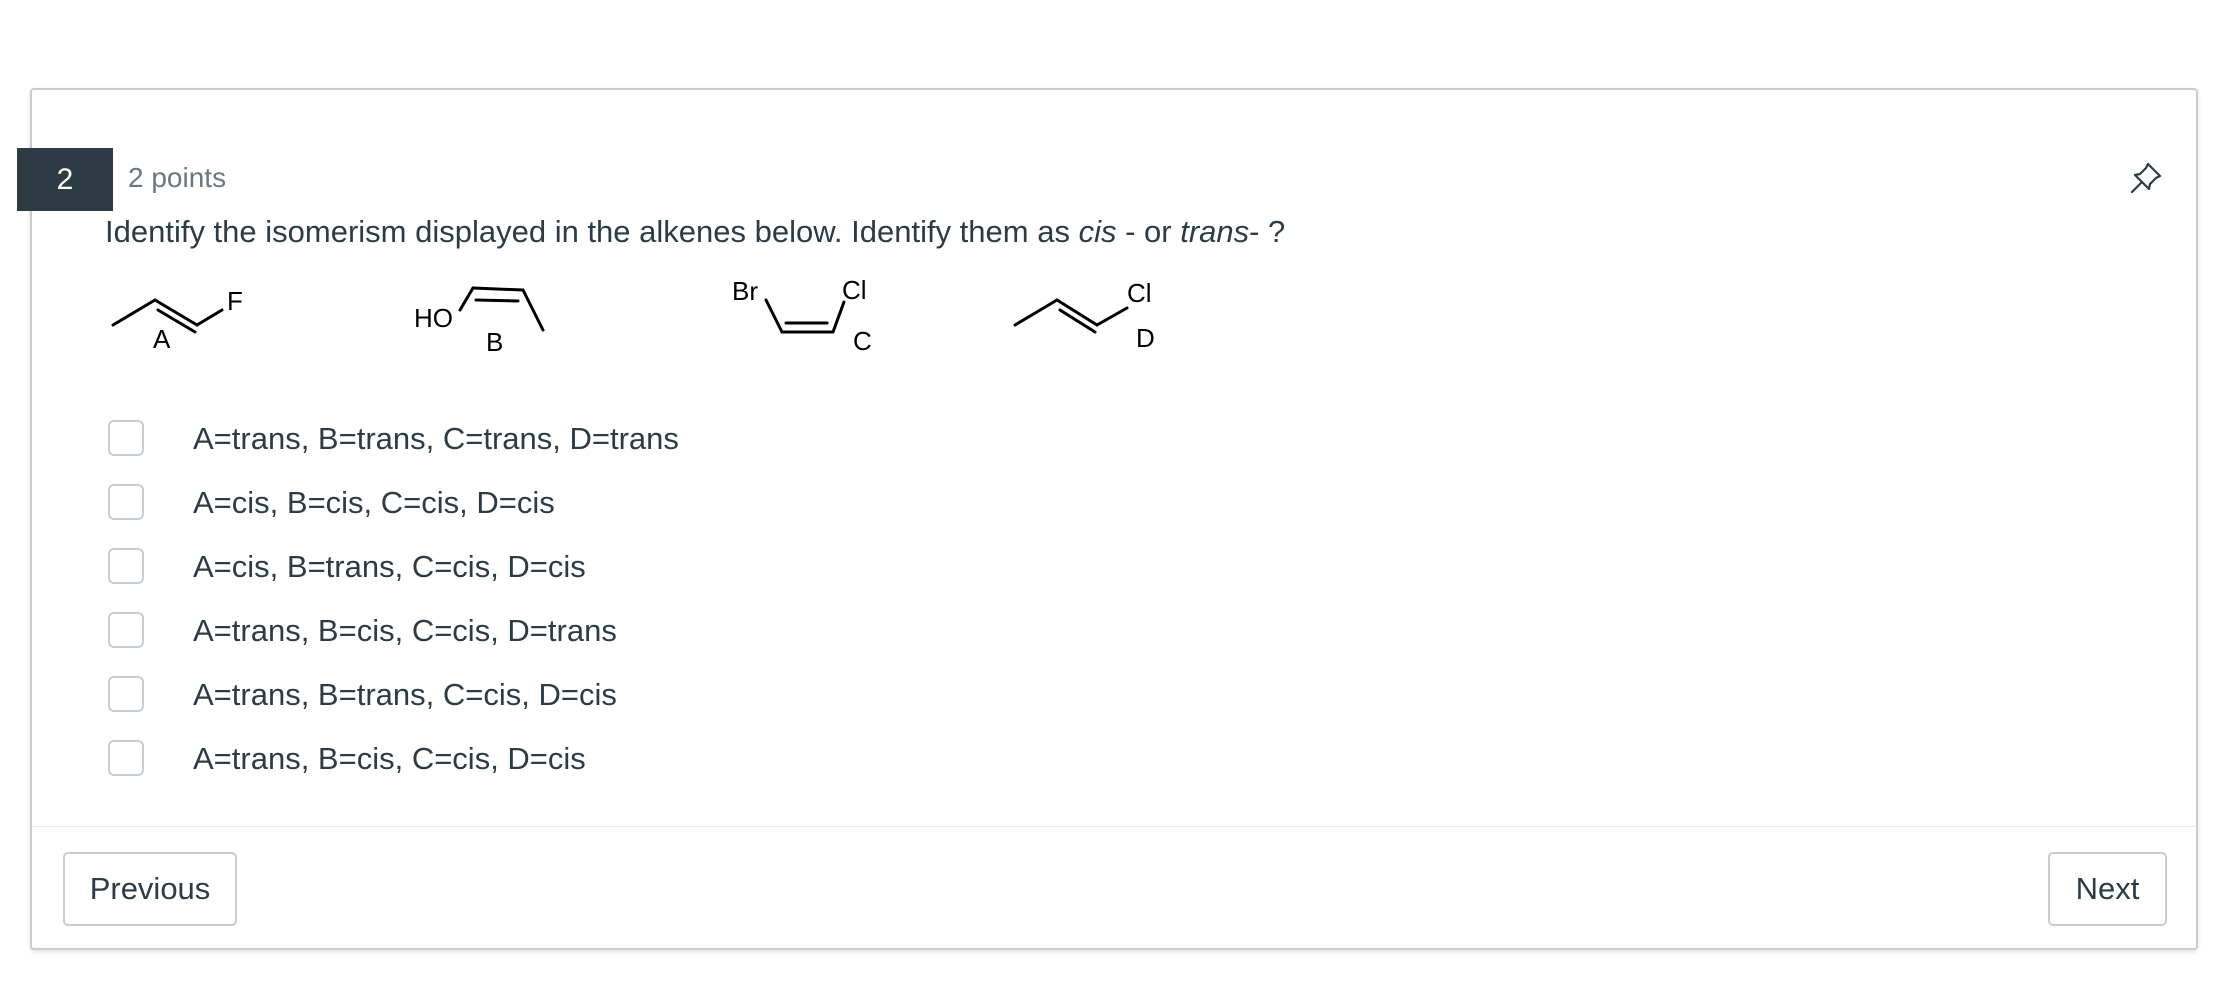  I want to click on structure-b, so click(501, 309).